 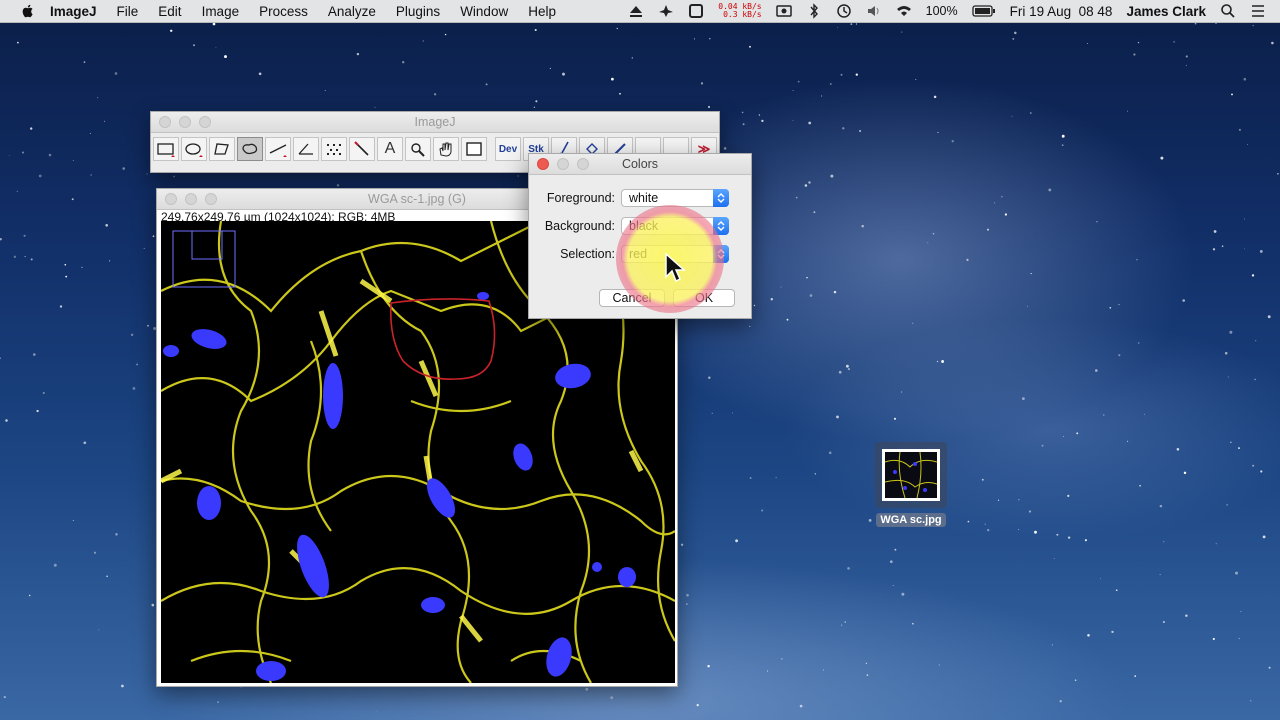 I want to click on menu-edit: Edit, so click(x=169, y=11).